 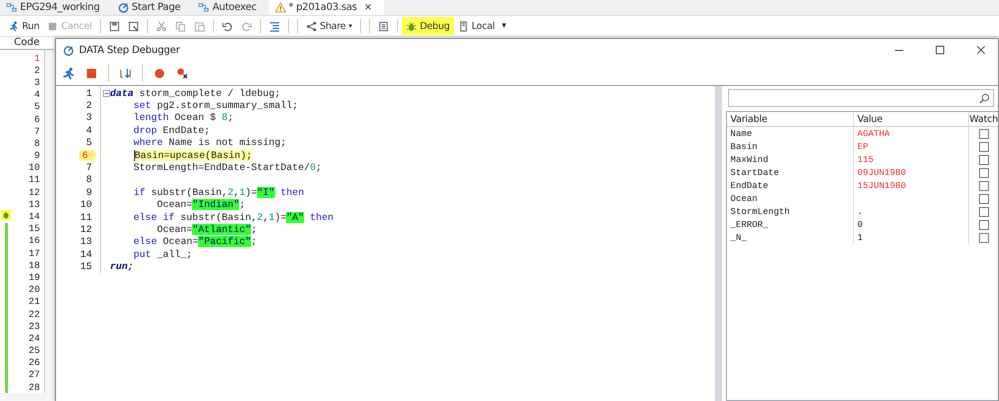 What do you see at coordinates (862, 147) in the screenshot?
I see `table-cell: EP` at bounding box center [862, 147].